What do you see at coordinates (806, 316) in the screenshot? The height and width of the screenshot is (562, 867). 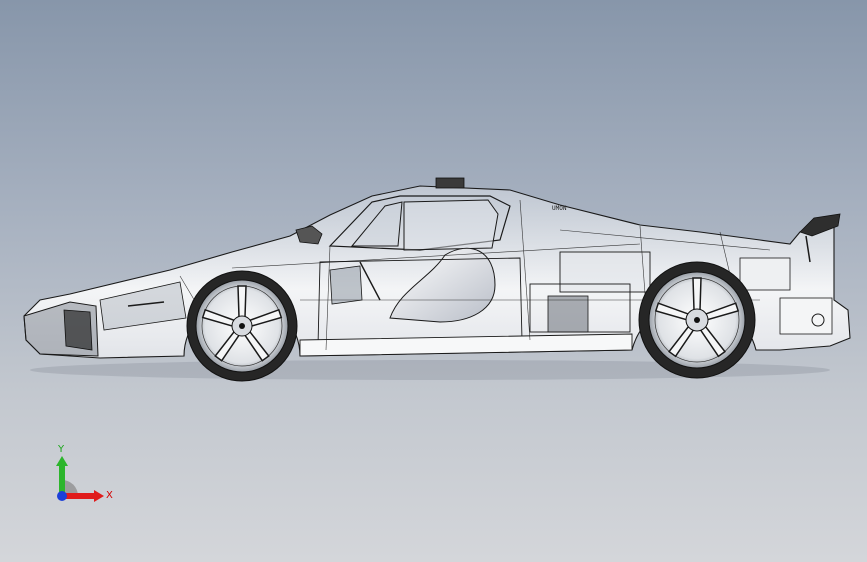 I see `rear-diffuser` at bounding box center [806, 316].